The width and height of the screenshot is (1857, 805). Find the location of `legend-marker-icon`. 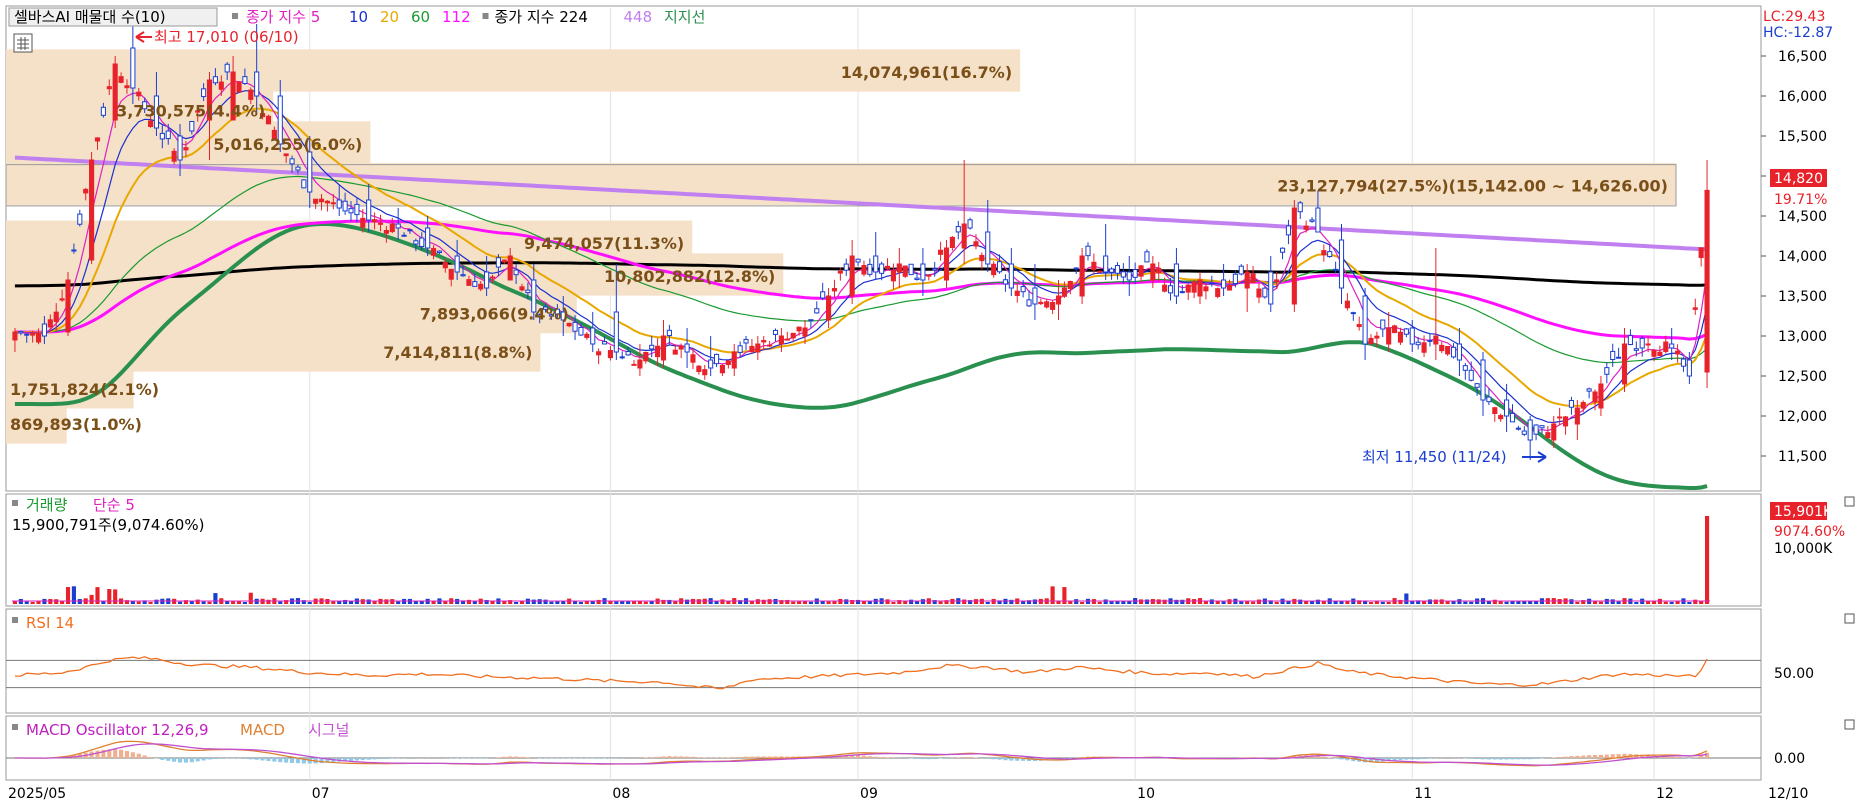

legend-marker-icon is located at coordinates (485, 16).